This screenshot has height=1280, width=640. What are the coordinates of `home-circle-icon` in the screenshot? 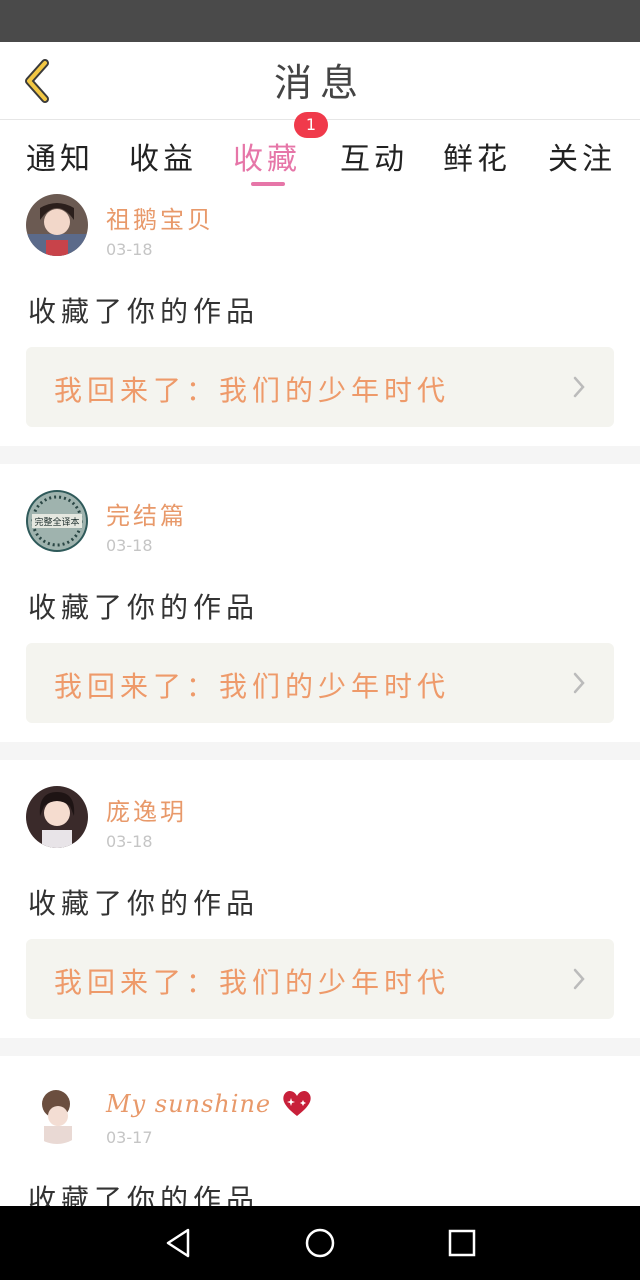 It's located at (320, 1243).